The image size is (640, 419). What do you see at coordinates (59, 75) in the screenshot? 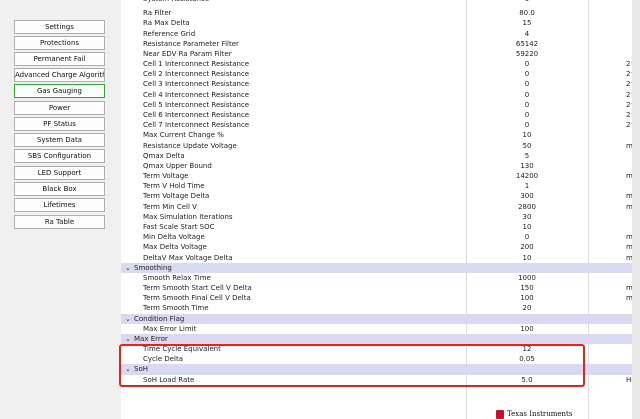
I see `nav-button-advanced-charge-algorithm: Advanced Charge Algorithm` at bounding box center [59, 75].